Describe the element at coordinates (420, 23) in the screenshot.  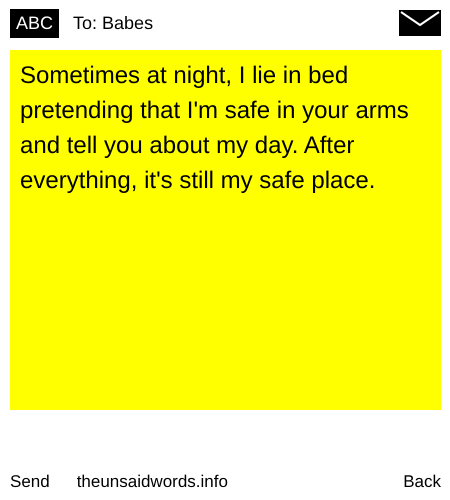
I see `envelope-icon` at that location.